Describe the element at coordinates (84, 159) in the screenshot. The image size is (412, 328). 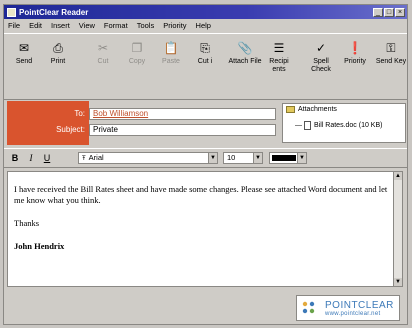
I see `font-type-icon: Ŧ` at that location.